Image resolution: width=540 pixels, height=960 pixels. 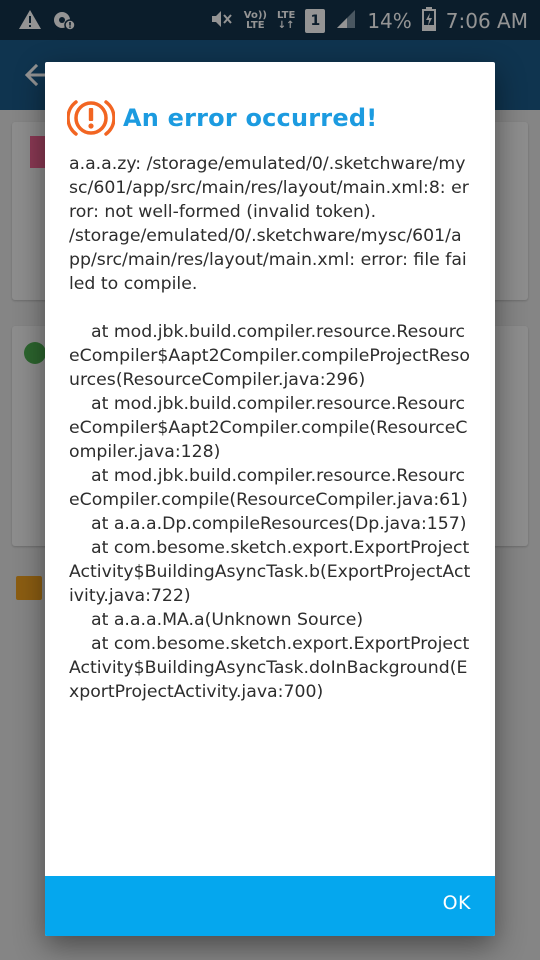 I want to click on error-alert-icon, so click(x=91, y=118).